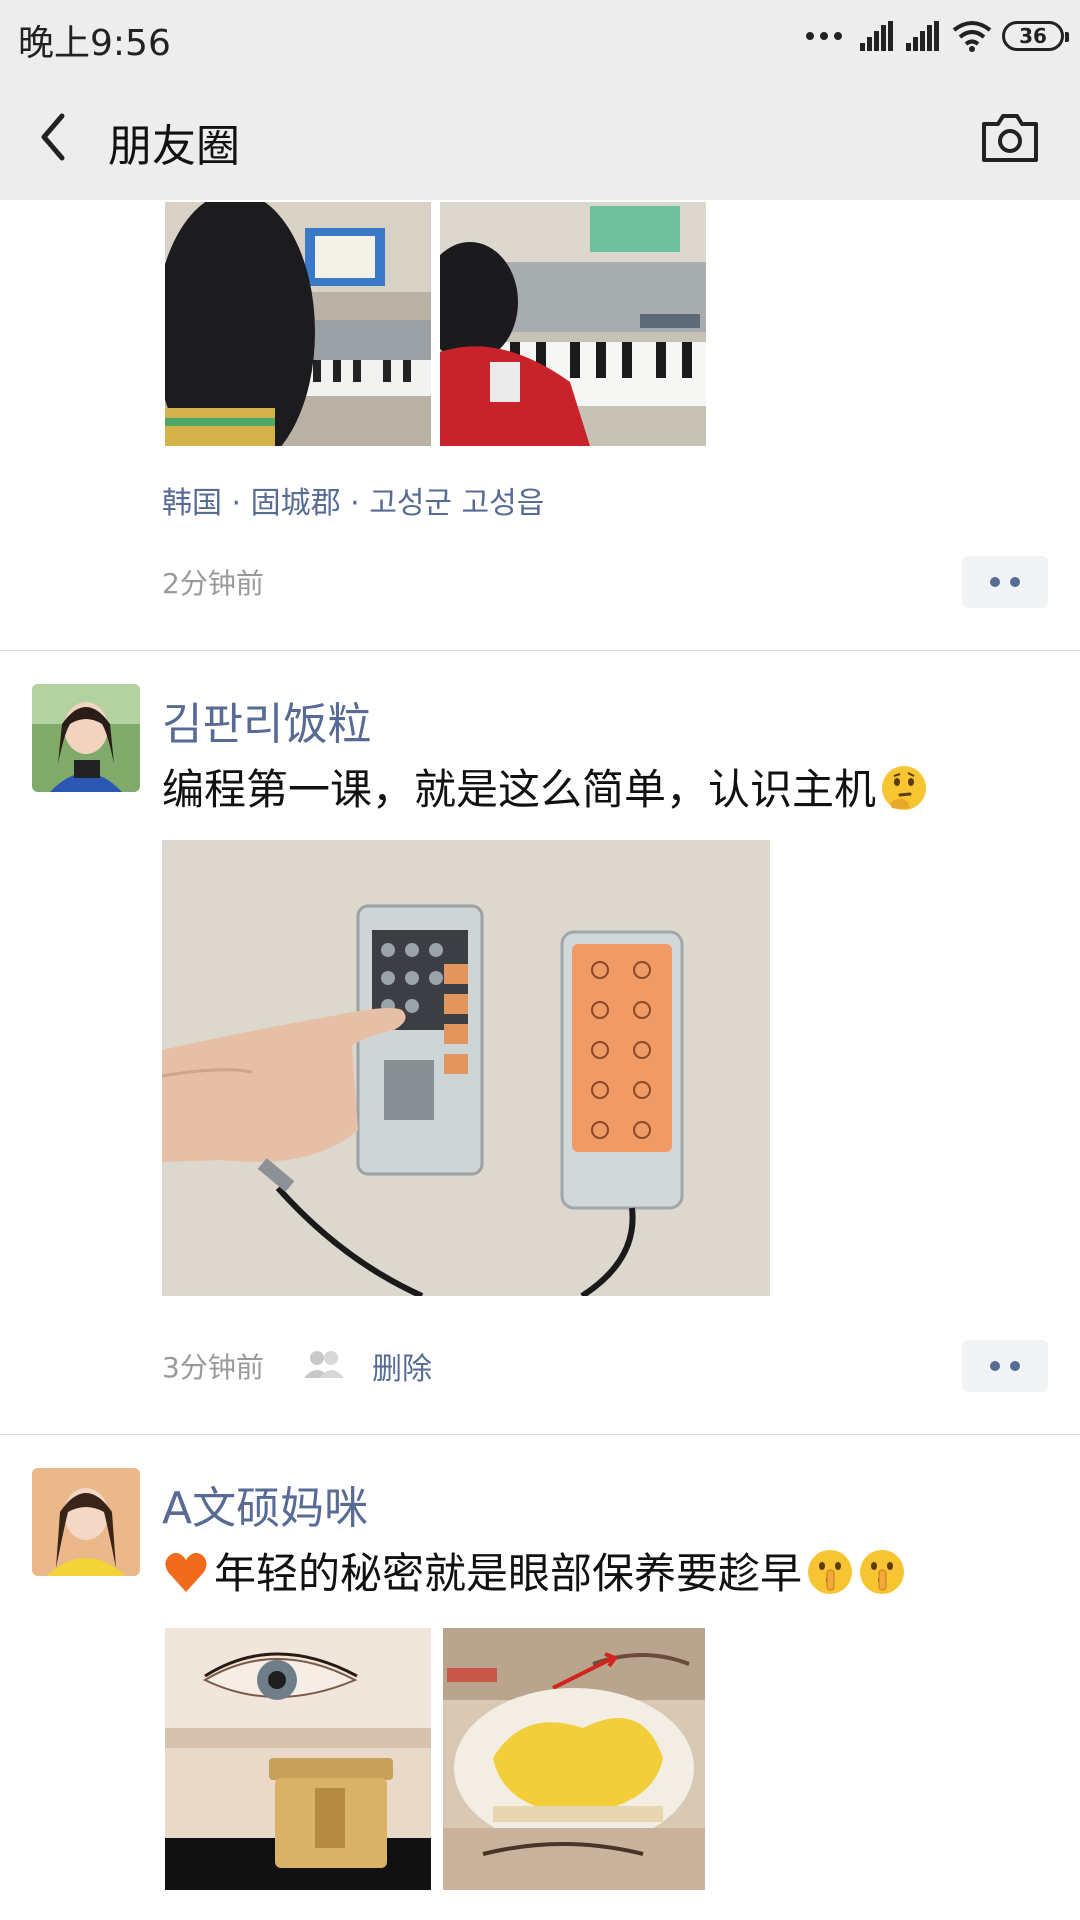  What do you see at coordinates (94, 43) in the screenshot?
I see `status-time: 晚上9:56` at bounding box center [94, 43].